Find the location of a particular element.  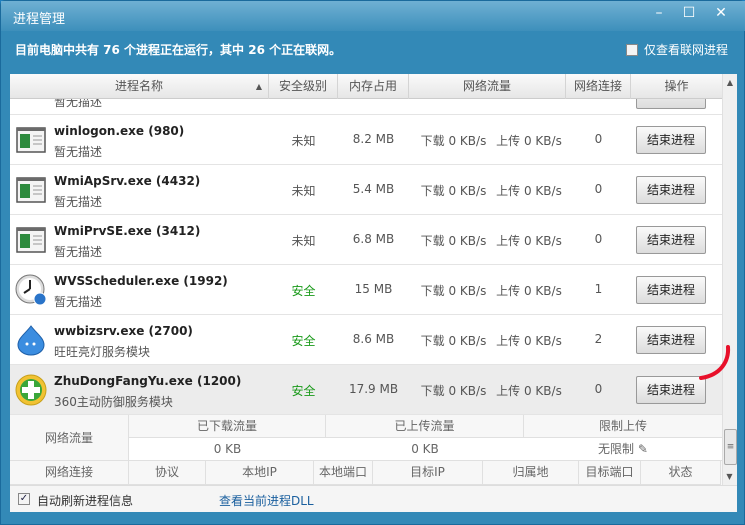

limit-upload-control: 无限制 ✎ is located at coordinates (623, 449).